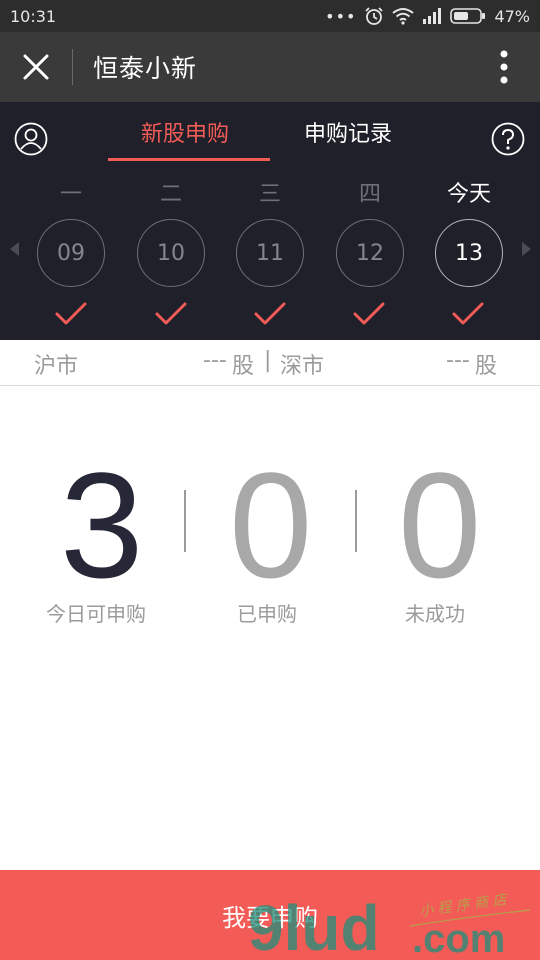  I want to click on battery-icon, so click(468, 16).